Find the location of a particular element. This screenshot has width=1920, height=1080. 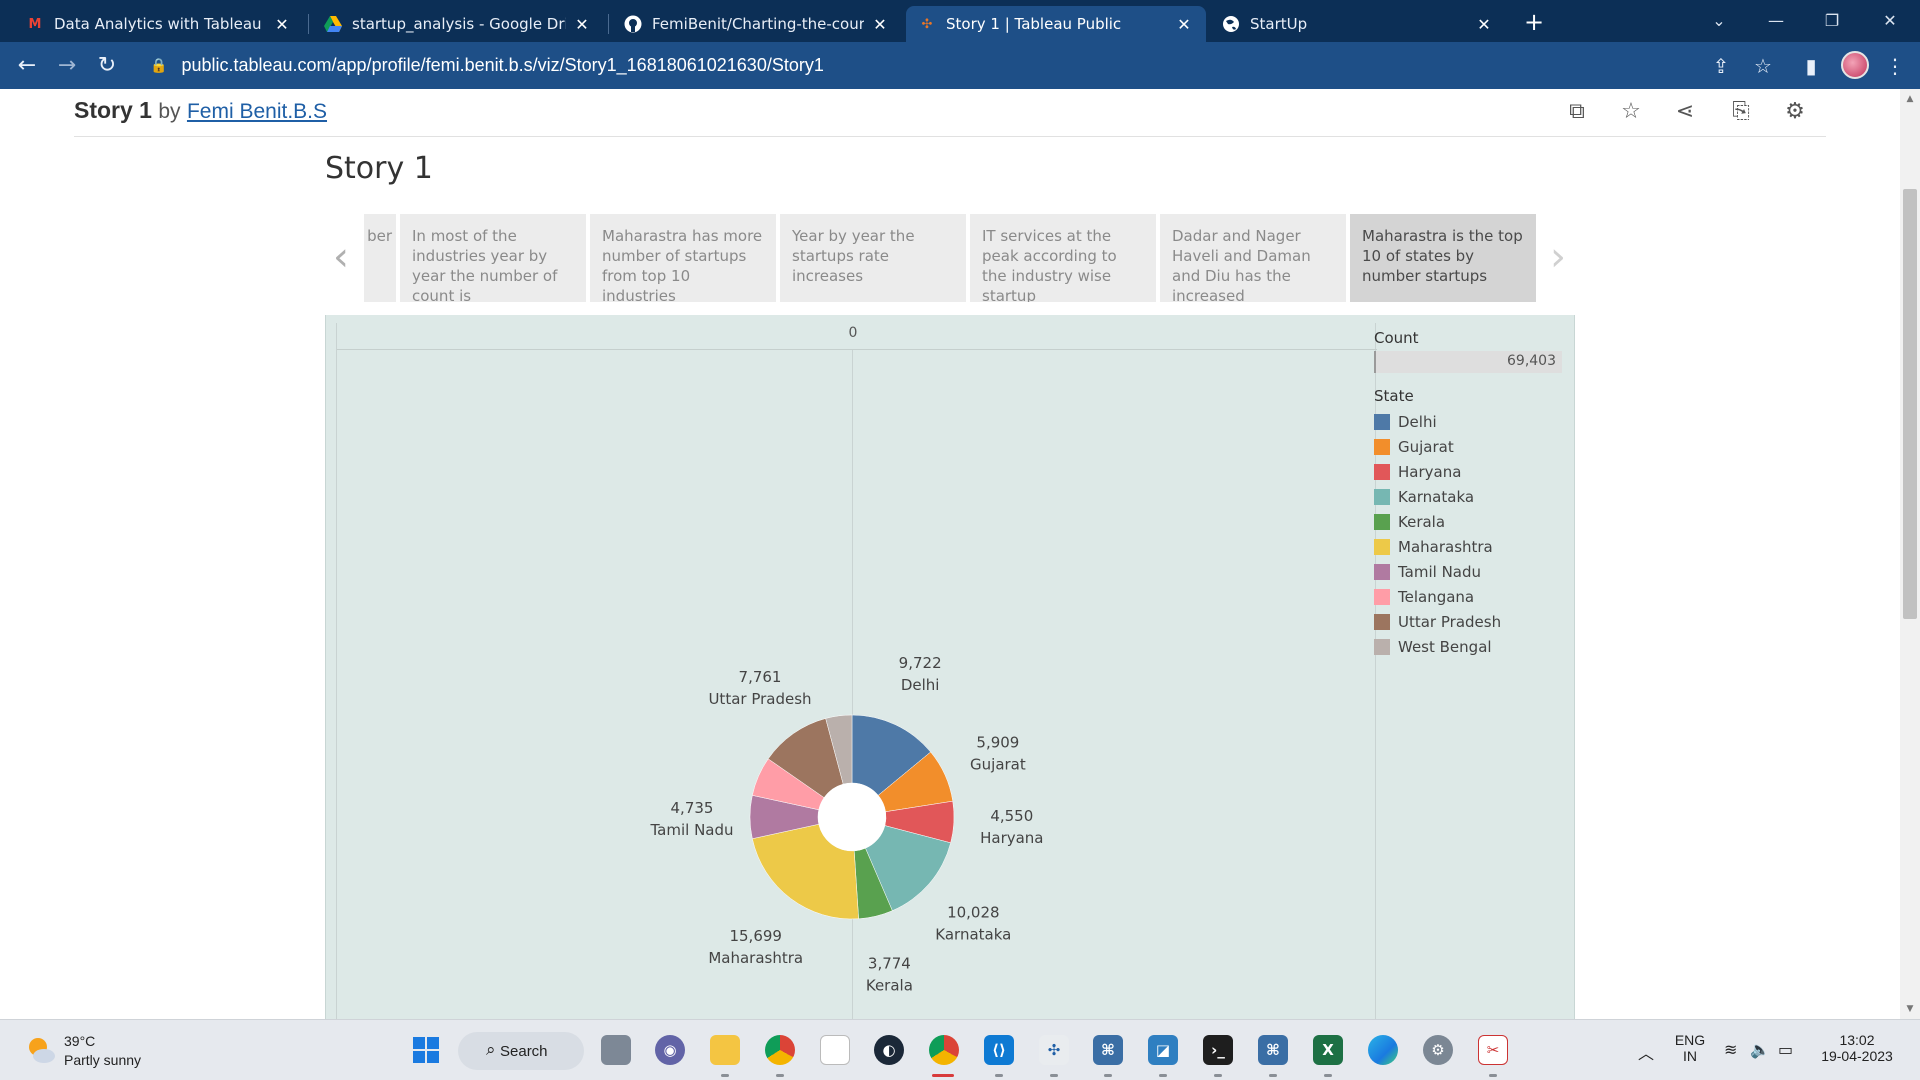

browser-tab: FemiBenit/Charting-the-course-c ✕ is located at coordinates (757, 24).